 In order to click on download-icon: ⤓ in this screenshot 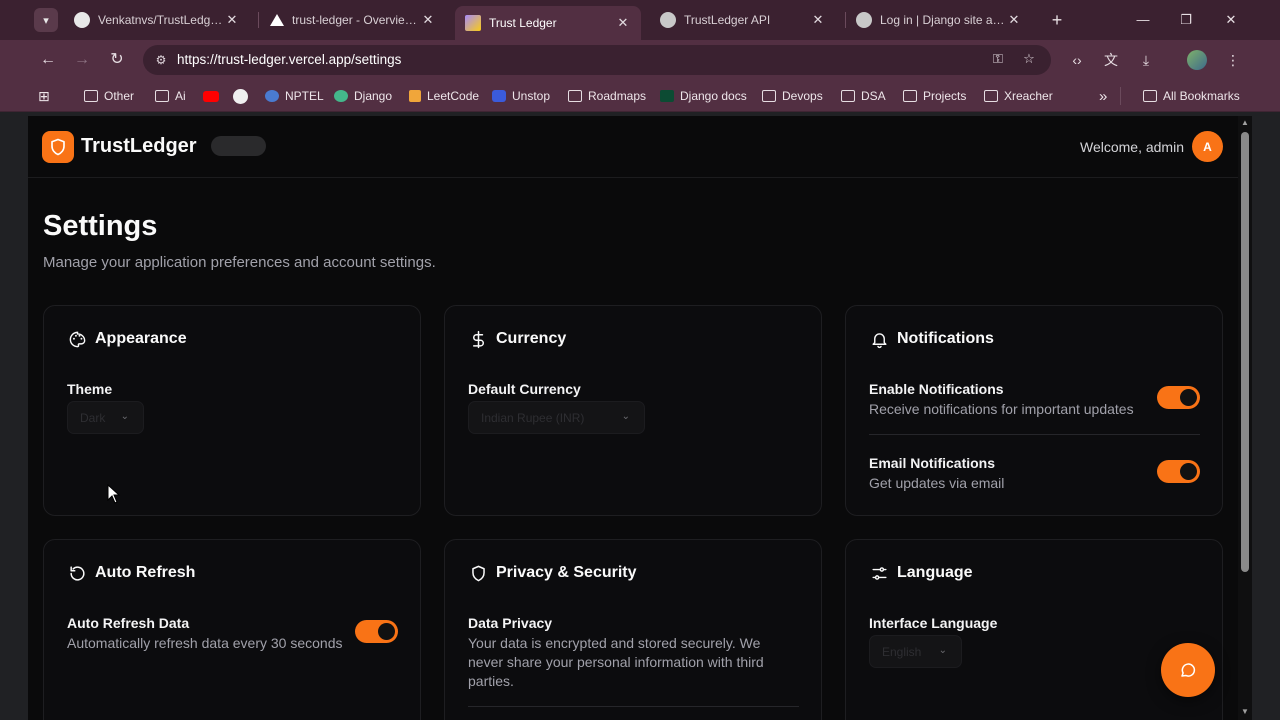, I will do `click(1146, 60)`.